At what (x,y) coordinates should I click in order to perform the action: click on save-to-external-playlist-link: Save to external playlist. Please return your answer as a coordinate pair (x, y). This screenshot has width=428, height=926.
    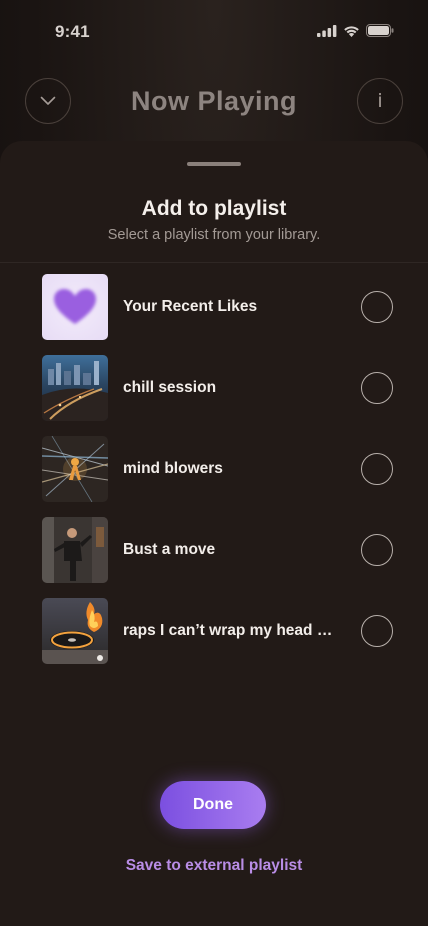
    Looking at the image, I should click on (214, 866).